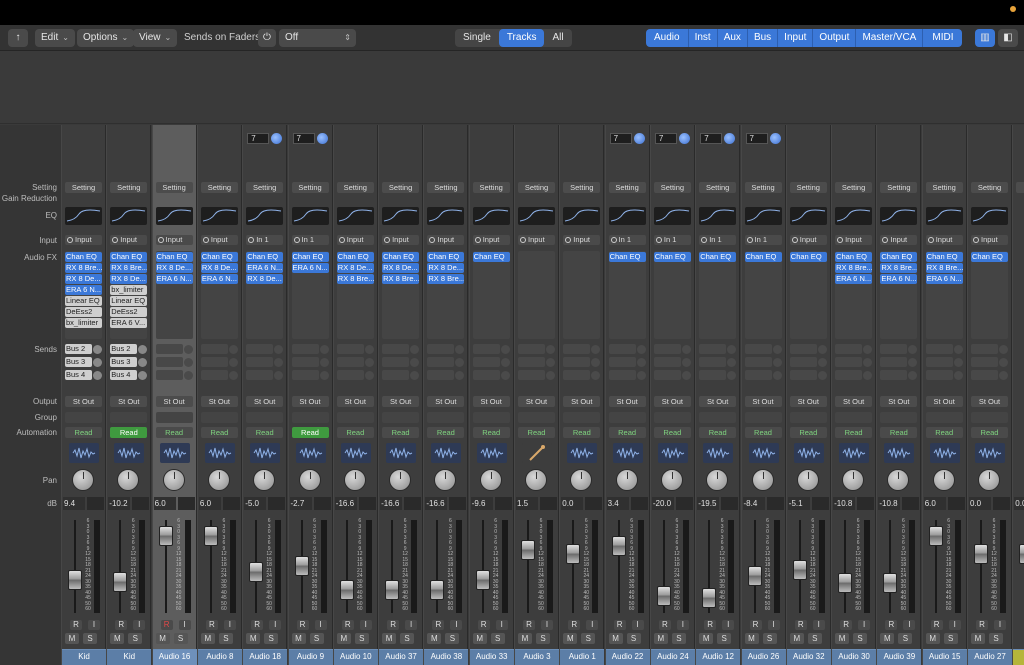 This screenshot has width=1024, height=665. I want to click on setting-button: Setting, so click(129, 187).